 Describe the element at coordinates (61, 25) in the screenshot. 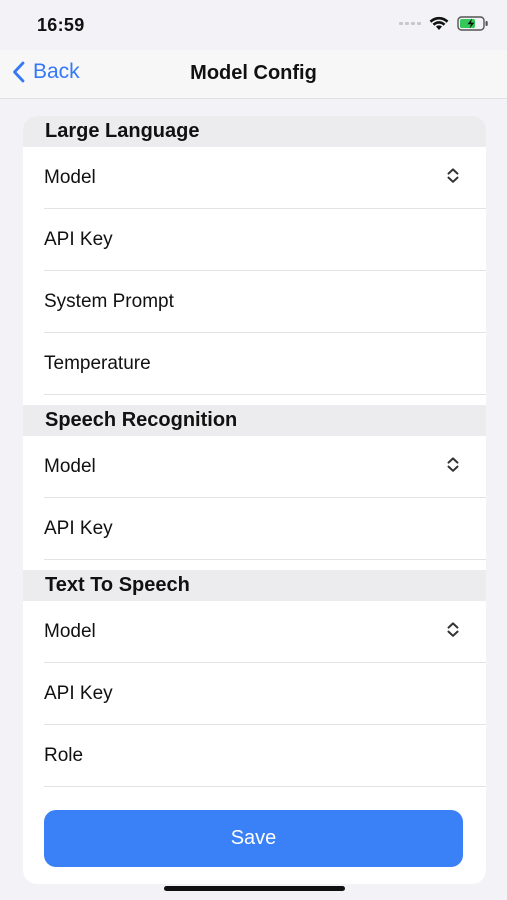

I see `status-time: 16:59` at that location.